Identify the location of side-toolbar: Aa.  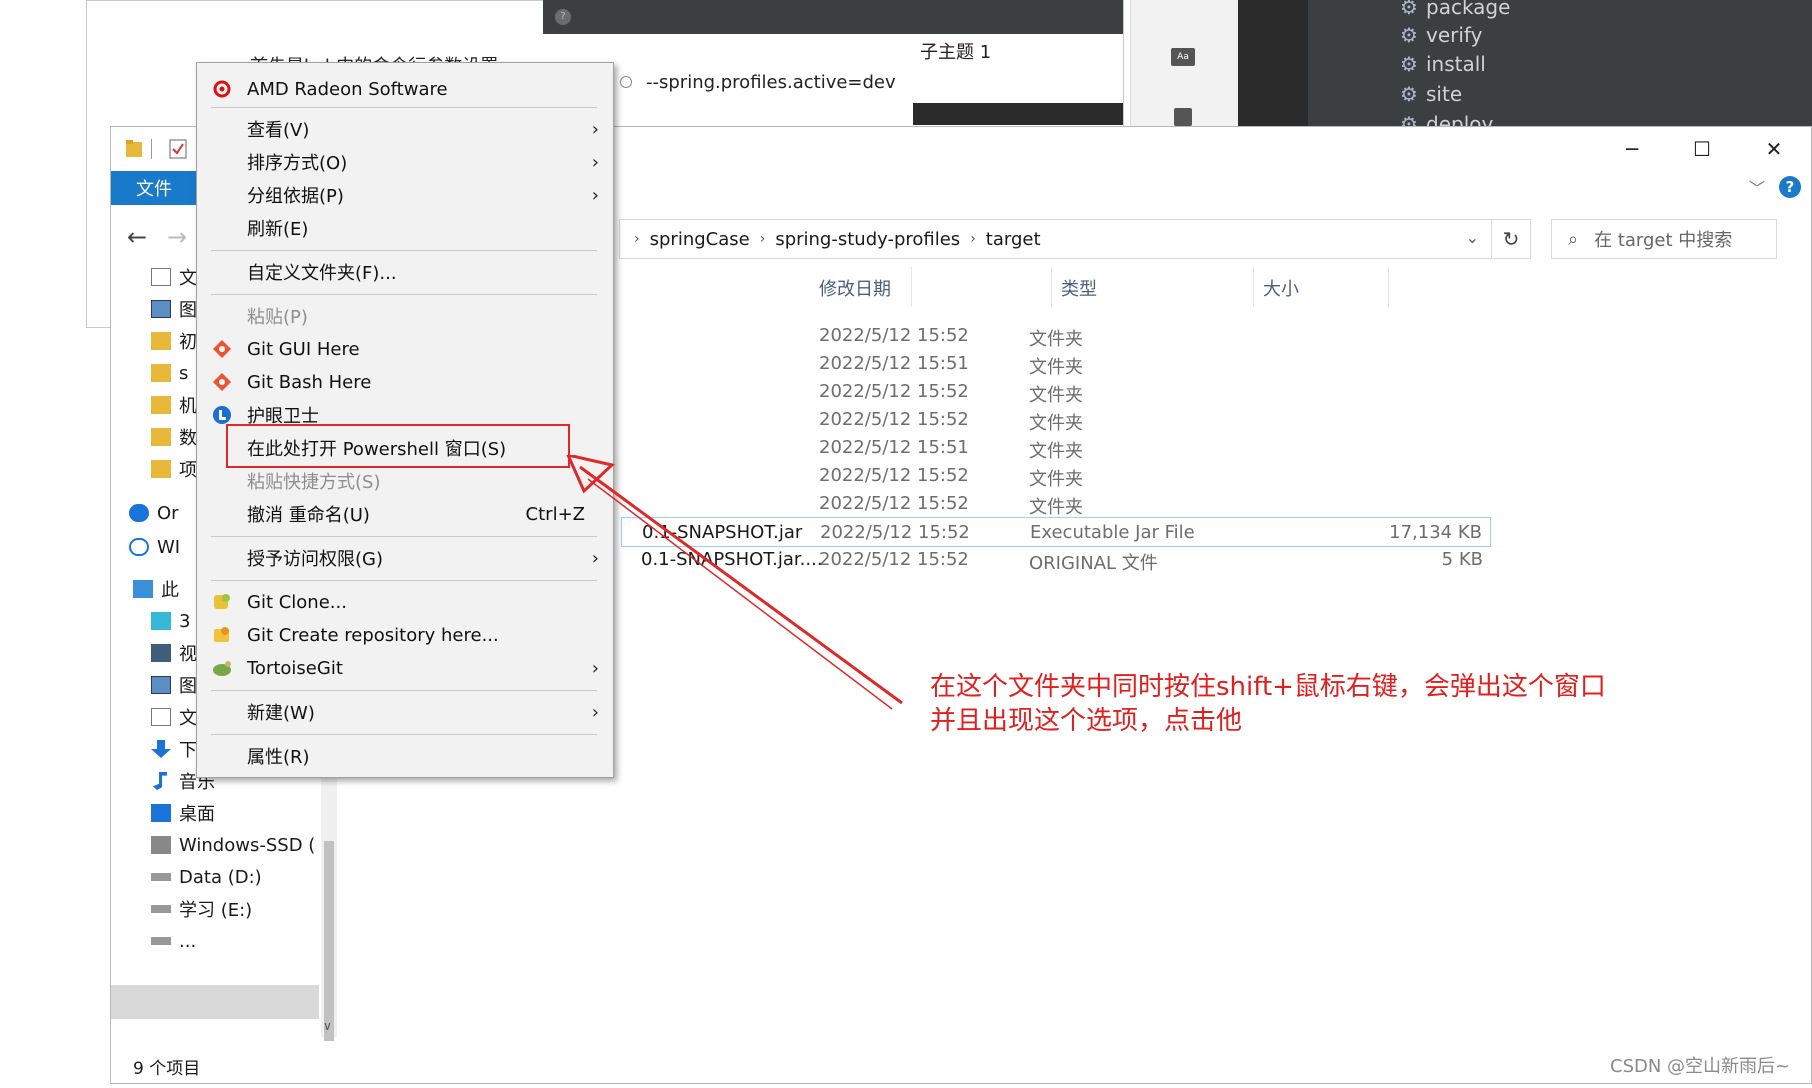
(1184, 63).